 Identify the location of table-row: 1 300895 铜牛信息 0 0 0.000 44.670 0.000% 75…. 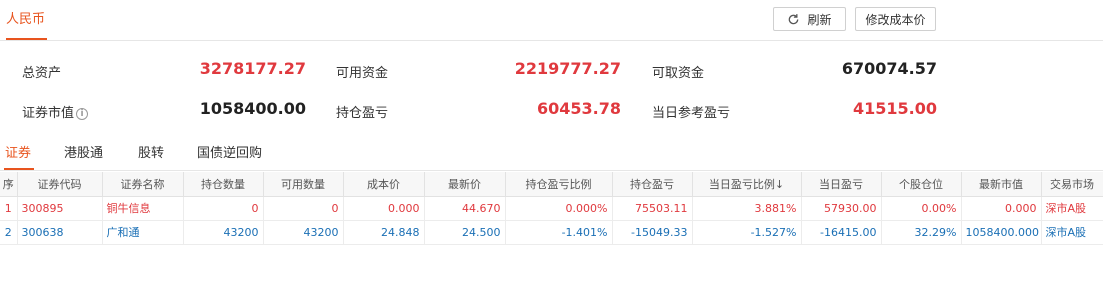
(551, 208).